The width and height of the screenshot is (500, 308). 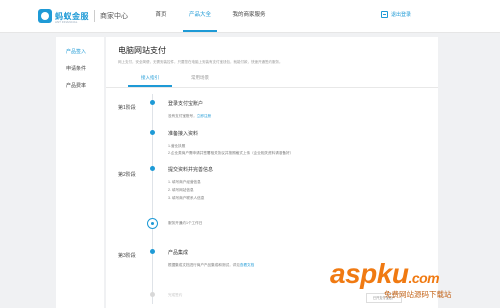 I want to click on nav-home: 首页, so click(x=161, y=16).